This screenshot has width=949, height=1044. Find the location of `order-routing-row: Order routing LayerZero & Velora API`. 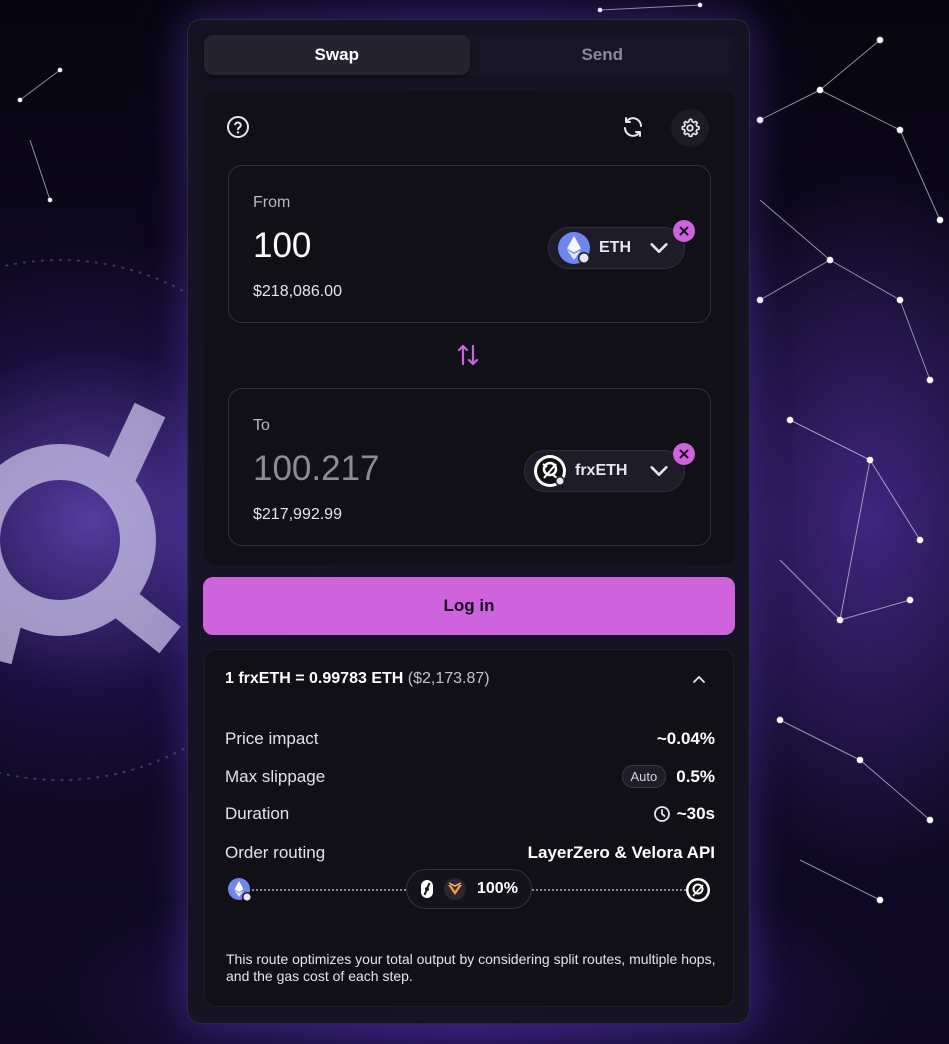

order-routing-row: Order routing LayerZero & Velora API is located at coordinates (470, 853).